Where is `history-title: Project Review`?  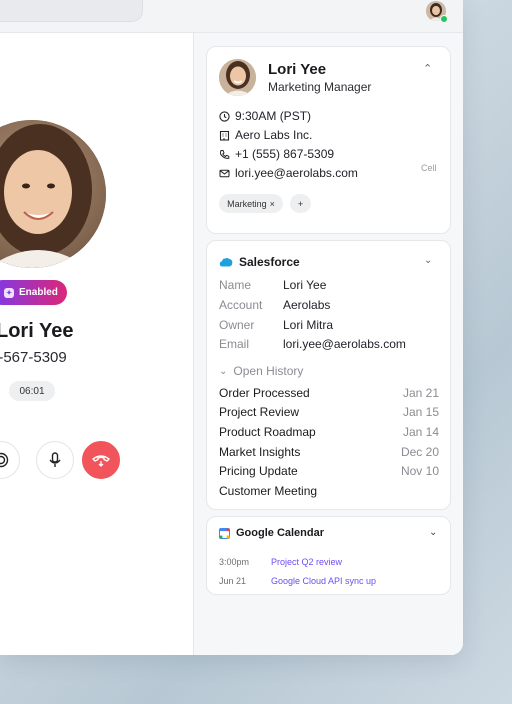 history-title: Project Review is located at coordinates (259, 412).